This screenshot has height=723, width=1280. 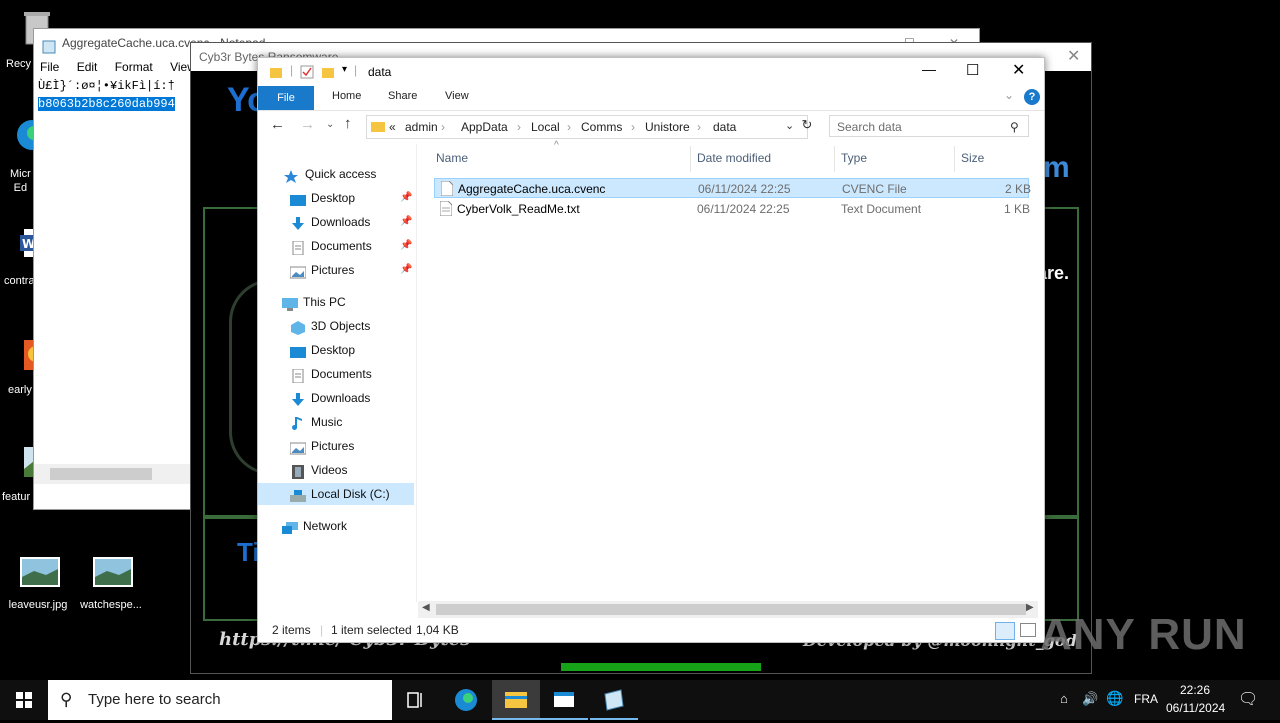 I want to click on clock-date: 06/11/2024, so click(x=1195, y=708).